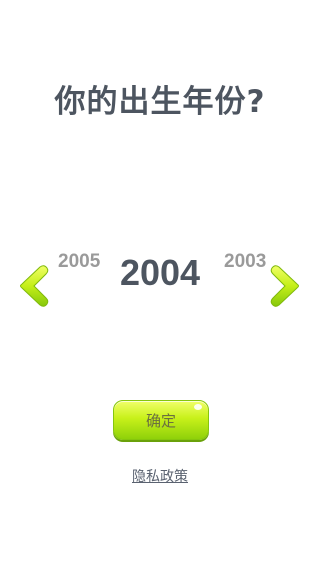  Describe the element at coordinates (160, 476) in the screenshot. I see `privacy-policy-link: 隐私政策` at that location.